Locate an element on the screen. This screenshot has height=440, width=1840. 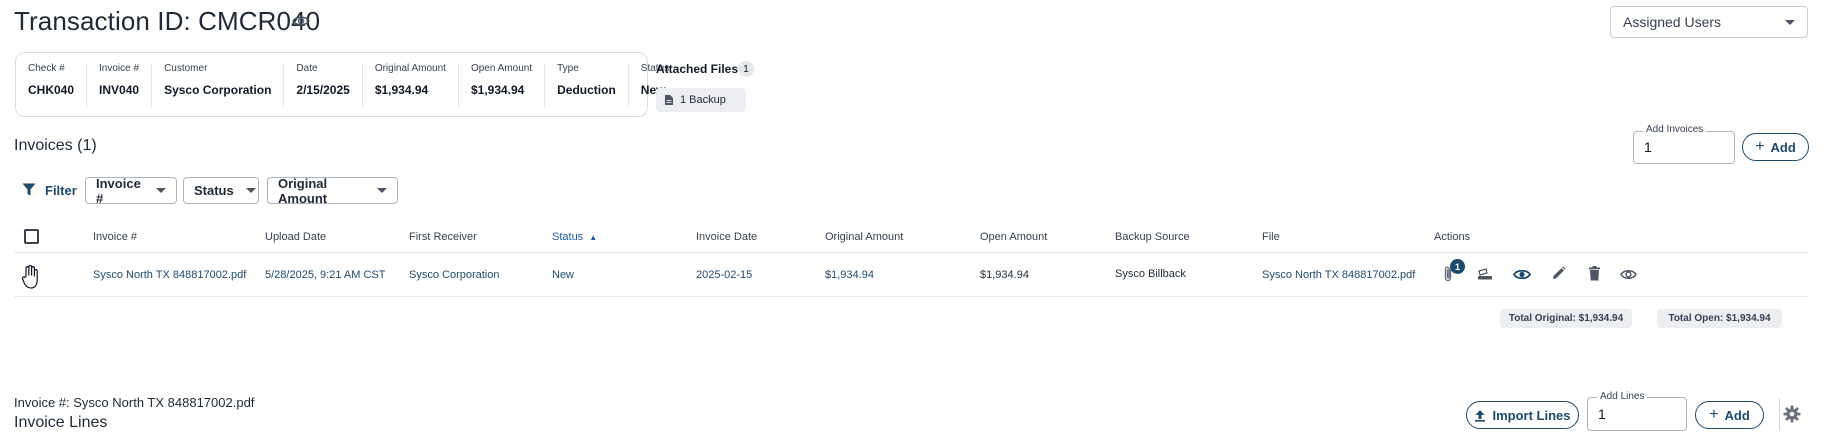
import-lines-label: Import Lines is located at coordinates (1531, 415).